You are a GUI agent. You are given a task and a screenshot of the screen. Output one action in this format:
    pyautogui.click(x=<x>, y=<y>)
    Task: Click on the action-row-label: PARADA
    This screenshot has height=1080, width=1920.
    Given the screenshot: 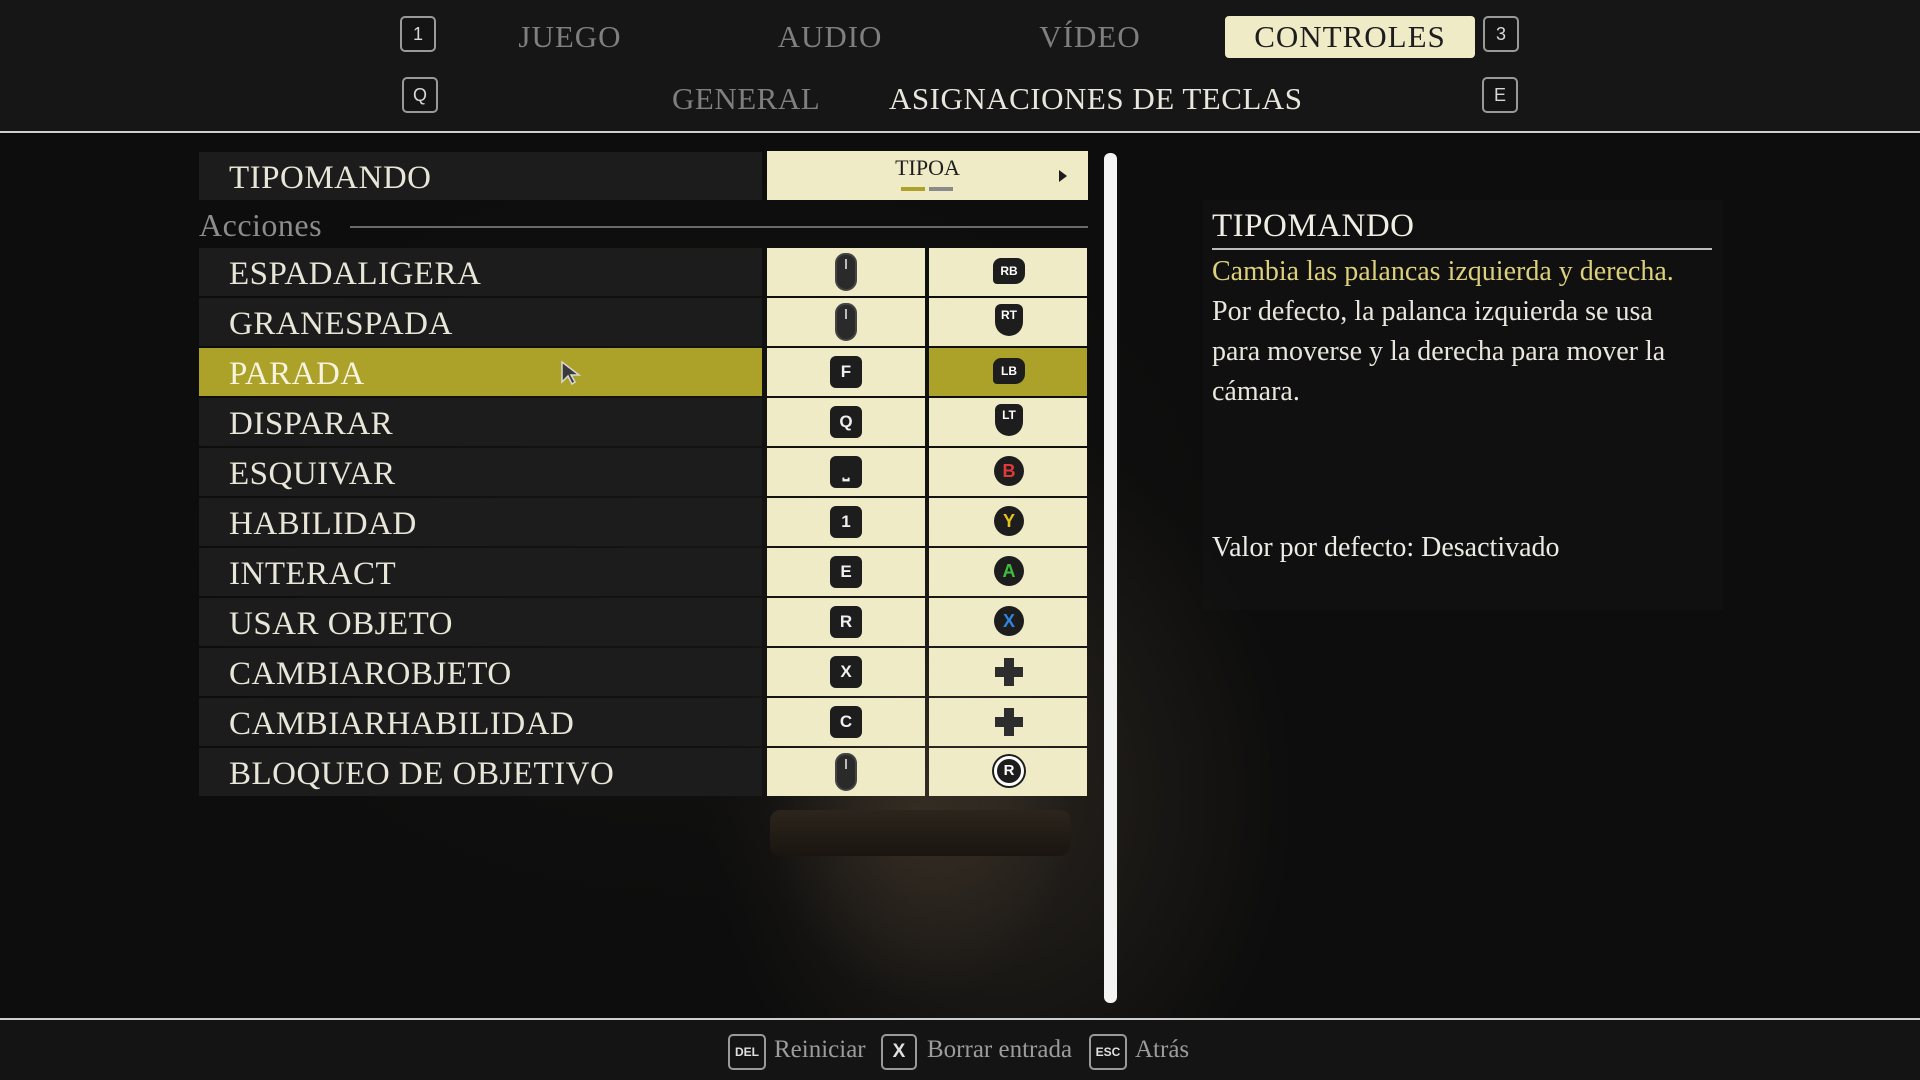 What is the action you would take?
    pyautogui.click(x=480, y=372)
    